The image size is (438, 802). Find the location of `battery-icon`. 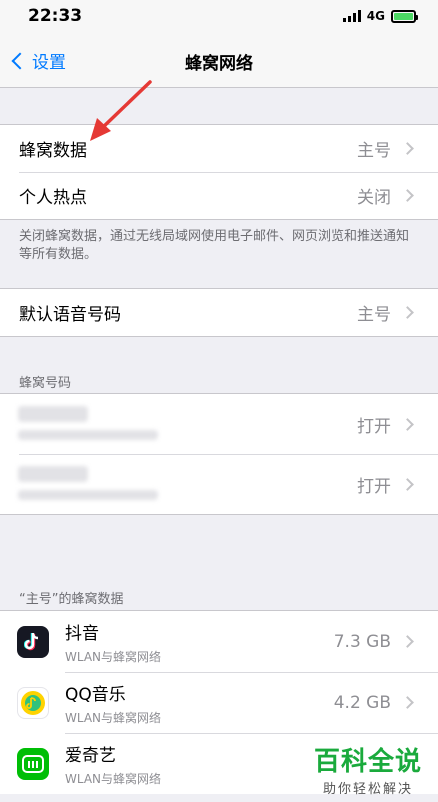

battery-icon is located at coordinates (404, 16).